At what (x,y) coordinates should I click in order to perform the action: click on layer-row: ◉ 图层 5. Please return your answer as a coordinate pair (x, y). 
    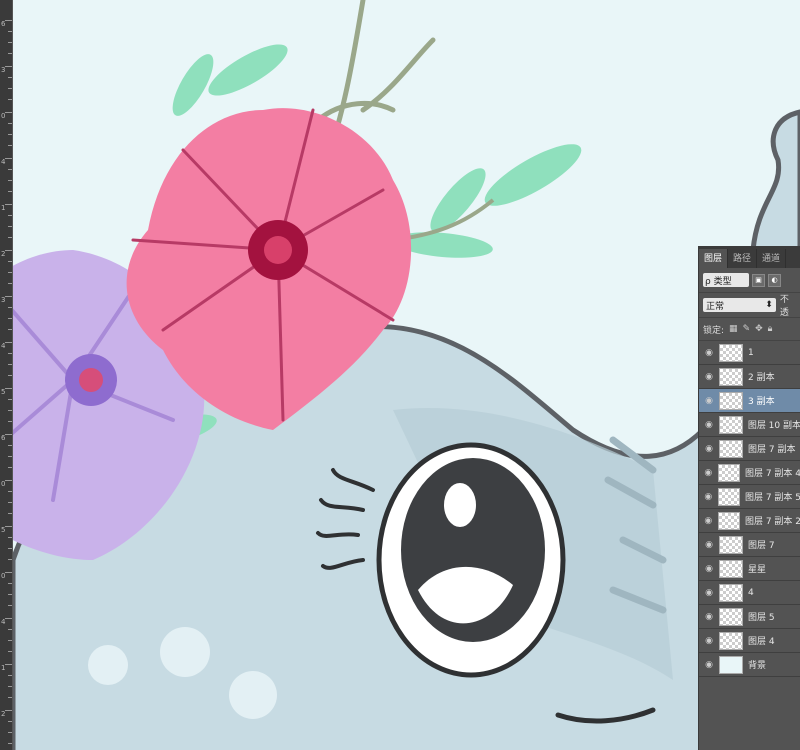
    Looking at the image, I should click on (749, 617).